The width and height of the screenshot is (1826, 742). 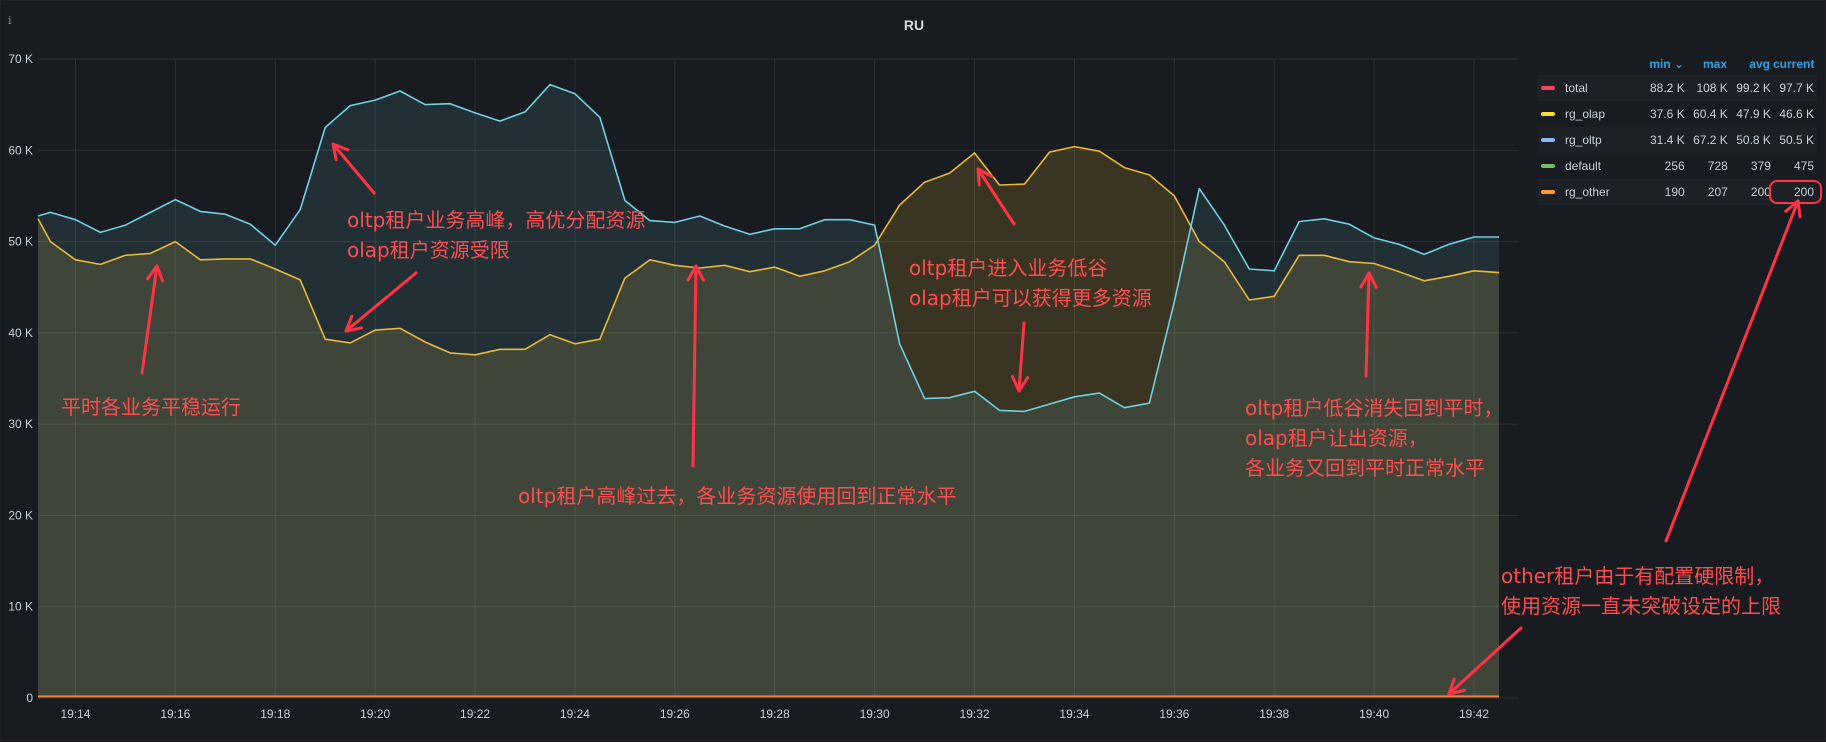 What do you see at coordinates (1667, 140) in the screenshot?
I see `legend-min-value: 31.4 K` at bounding box center [1667, 140].